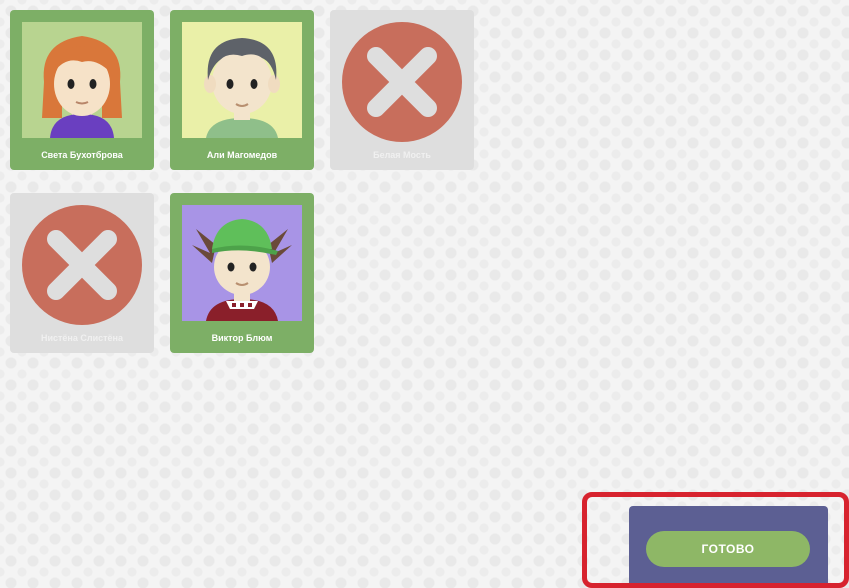 Image resolution: width=849 pixels, height=588 pixels. Describe the element at coordinates (242, 155) in the screenshot. I see `player-name: Али Магомедов` at that location.